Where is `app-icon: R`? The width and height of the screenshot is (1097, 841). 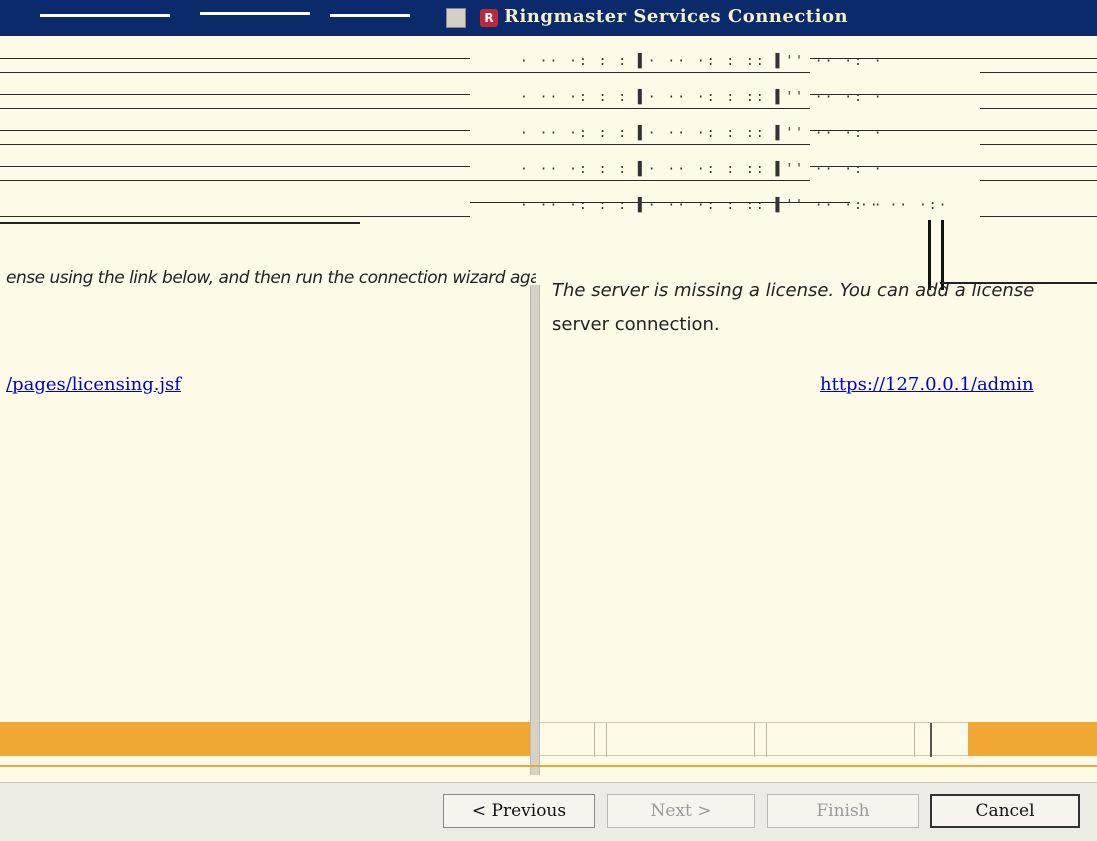 app-icon: R is located at coordinates (489, 18).